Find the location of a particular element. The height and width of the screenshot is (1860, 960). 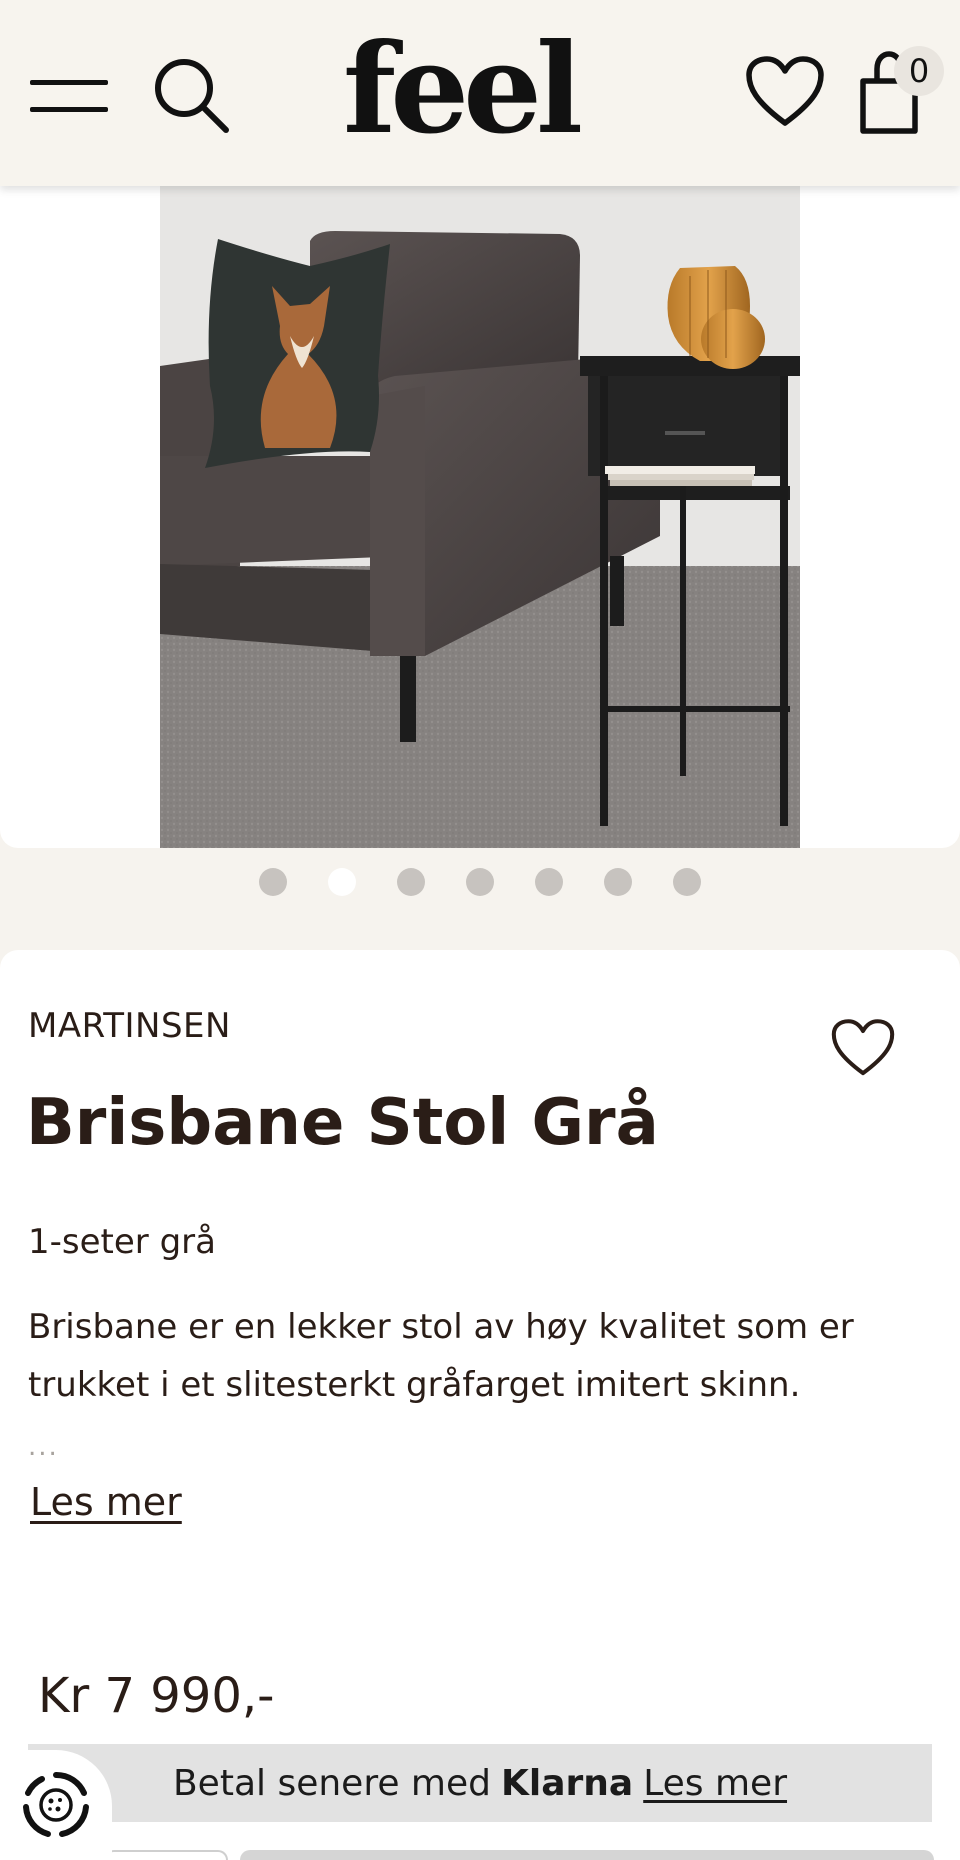

cart-button: 0 is located at coordinates (898, 92).